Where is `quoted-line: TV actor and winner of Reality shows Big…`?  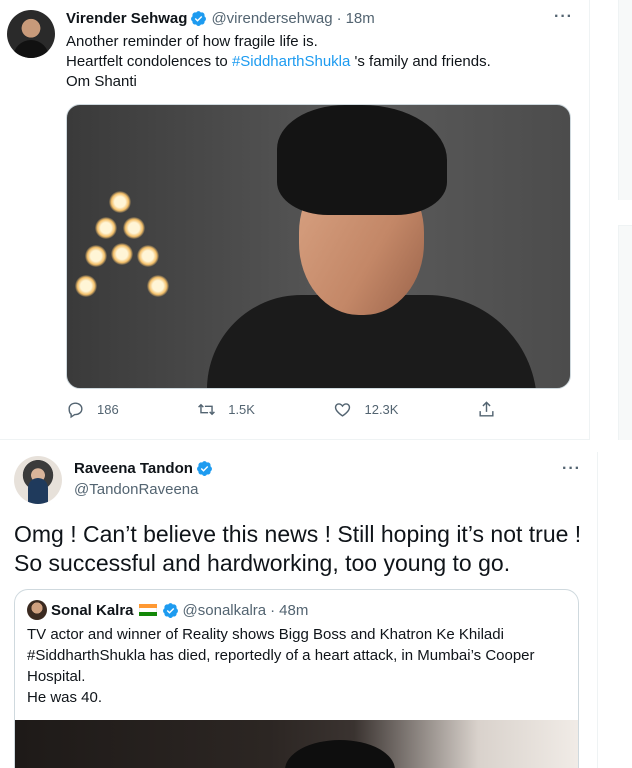 quoted-line: TV actor and winner of Reality shows Big… is located at coordinates (265, 634).